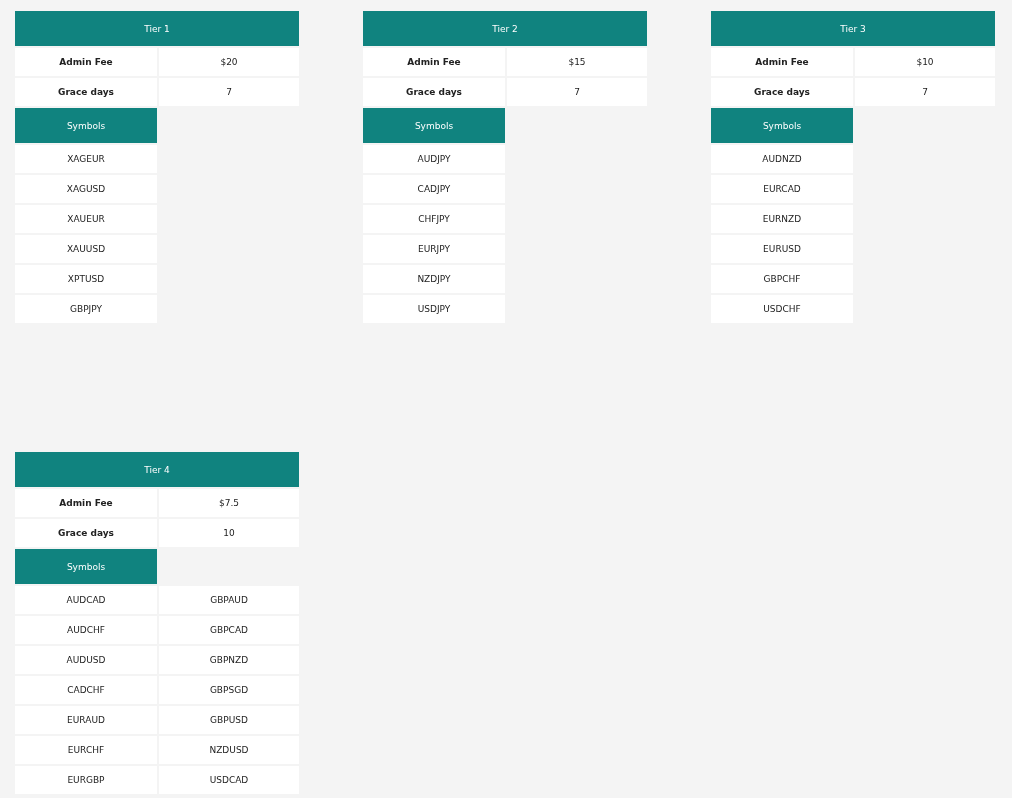 This screenshot has height=798, width=1012. Describe the element at coordinates (157, 28) in the screenshot. I see `tier-header: Tier 1` at that location.